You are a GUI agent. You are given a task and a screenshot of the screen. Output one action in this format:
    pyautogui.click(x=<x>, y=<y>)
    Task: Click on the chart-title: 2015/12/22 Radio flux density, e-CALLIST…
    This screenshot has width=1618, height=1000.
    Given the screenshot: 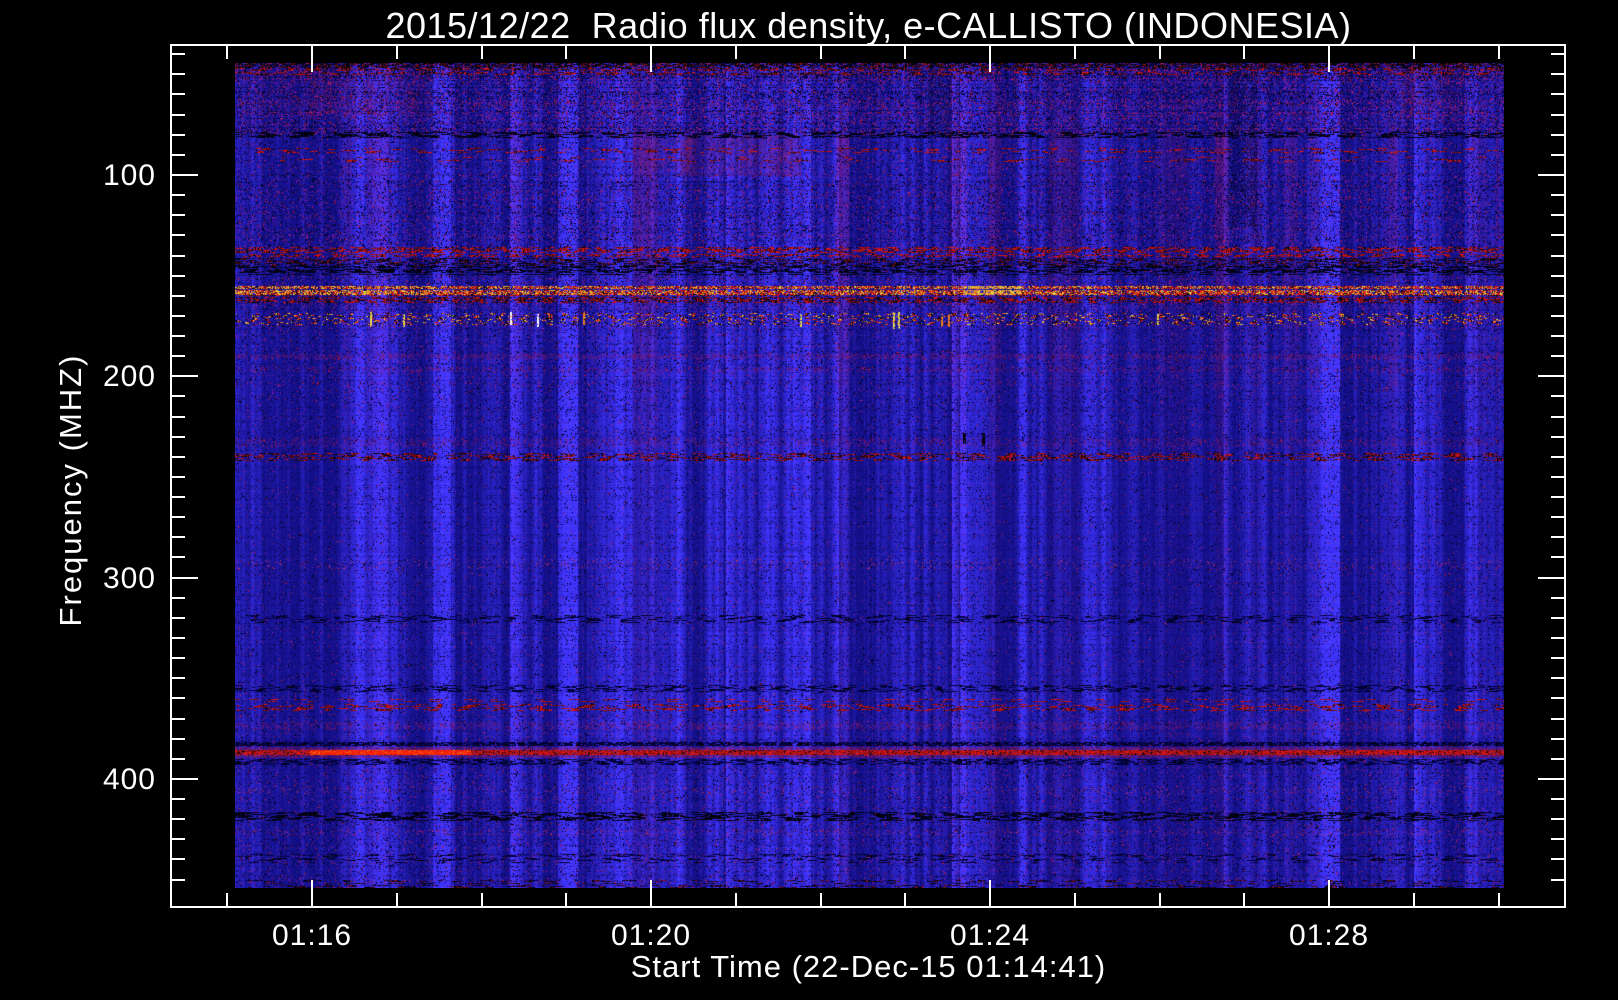 What is the action you would take?
    pyautogui.click(x=868, y=25)
    